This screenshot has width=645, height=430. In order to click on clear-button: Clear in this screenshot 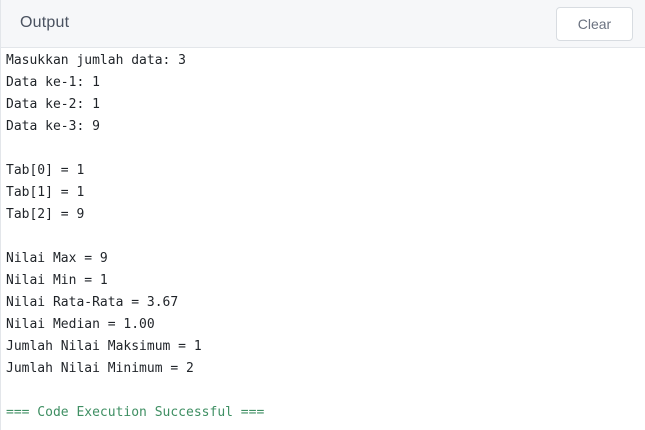, I will do `click(594, 24)`.